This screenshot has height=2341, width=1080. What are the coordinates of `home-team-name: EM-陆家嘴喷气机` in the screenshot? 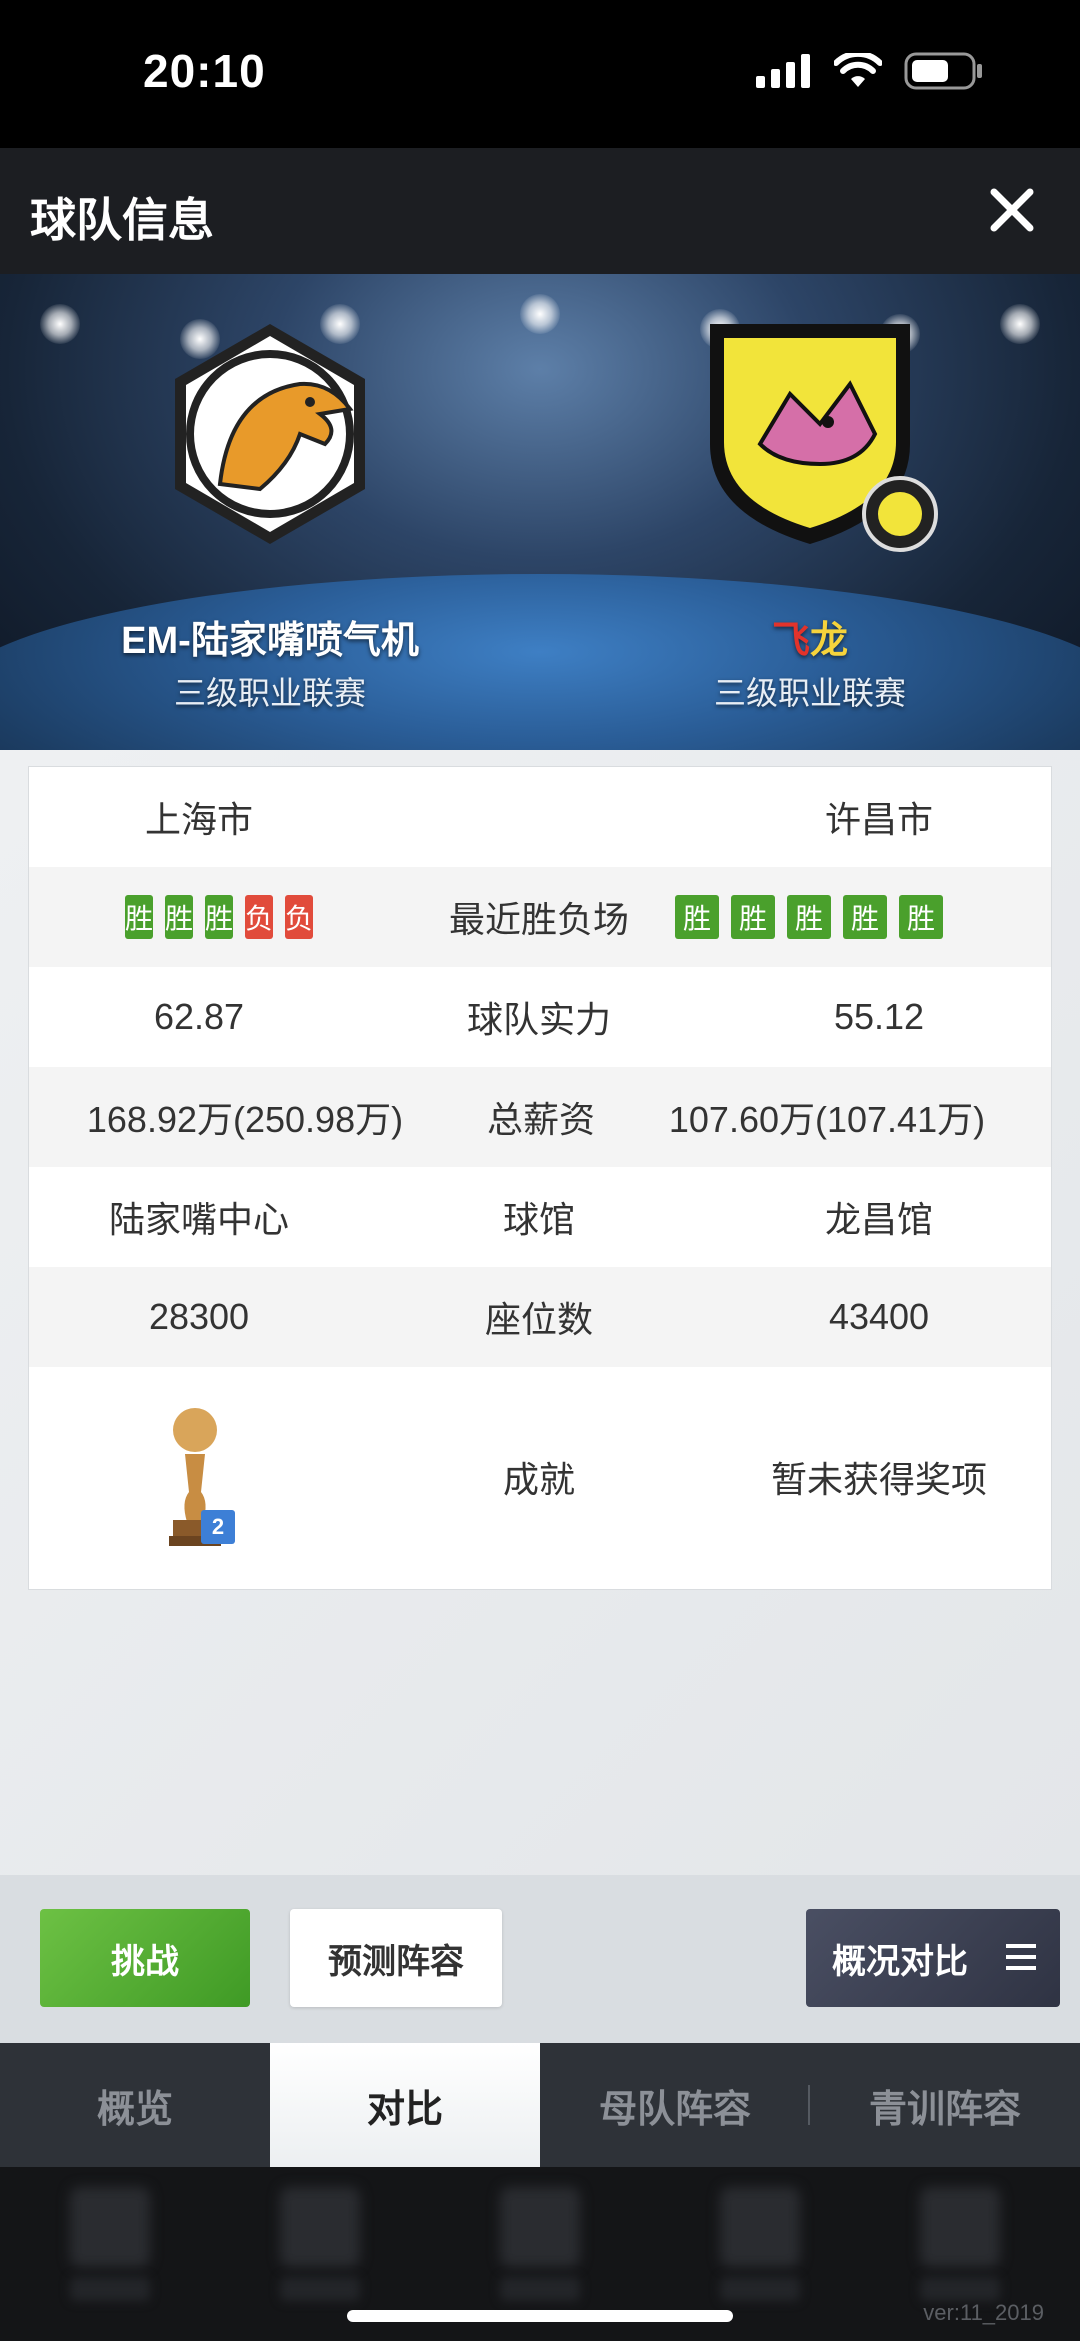 It's located at (270, 641).